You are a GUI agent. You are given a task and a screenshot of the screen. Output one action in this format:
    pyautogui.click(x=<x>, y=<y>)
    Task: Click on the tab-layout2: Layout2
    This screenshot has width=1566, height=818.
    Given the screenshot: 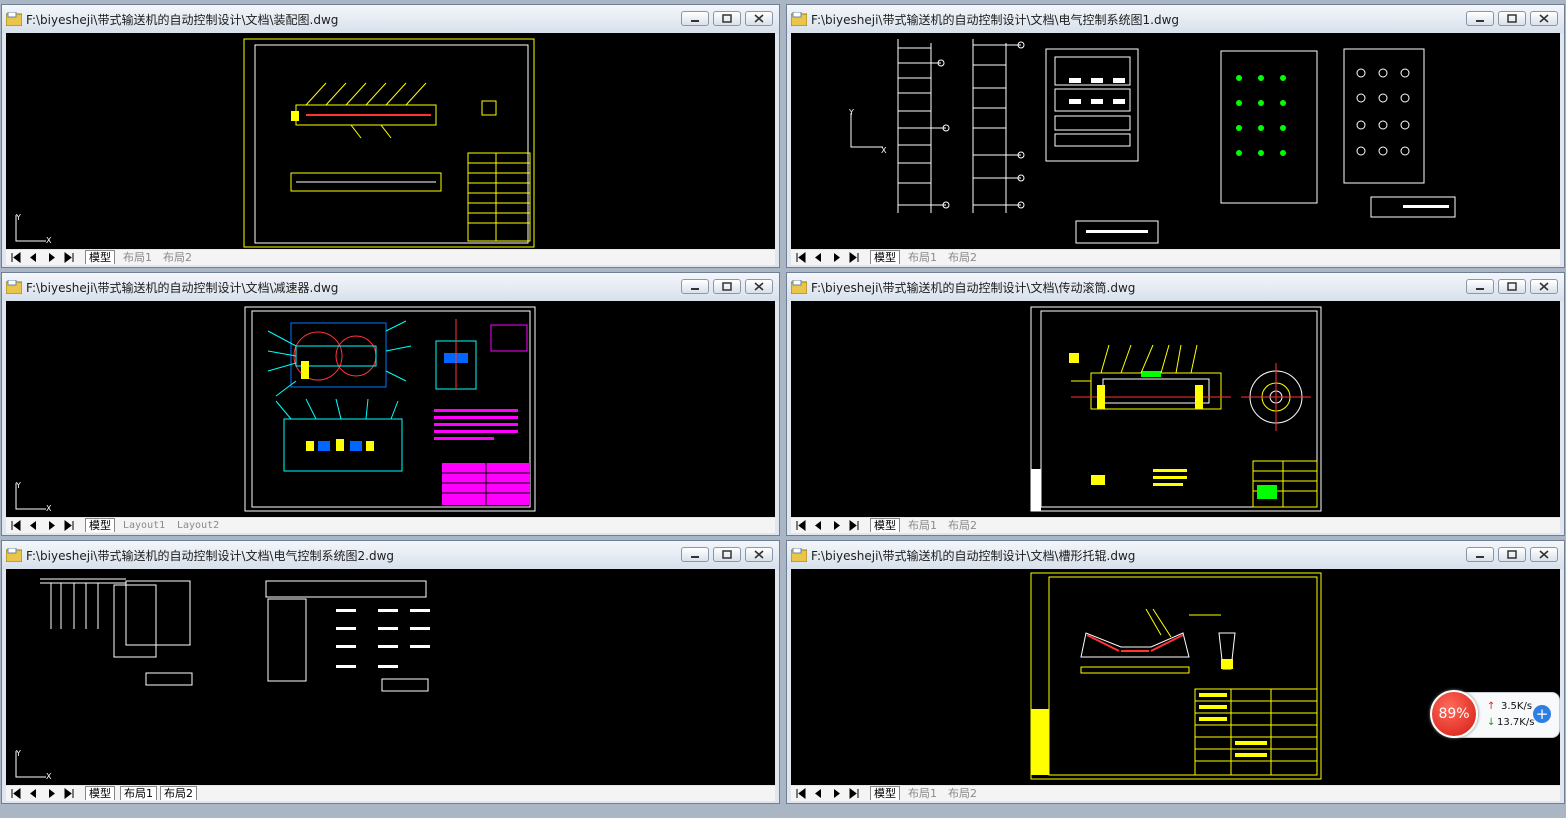 What is the action you would take?
    pyautogui.click(x=198, y=525)
    